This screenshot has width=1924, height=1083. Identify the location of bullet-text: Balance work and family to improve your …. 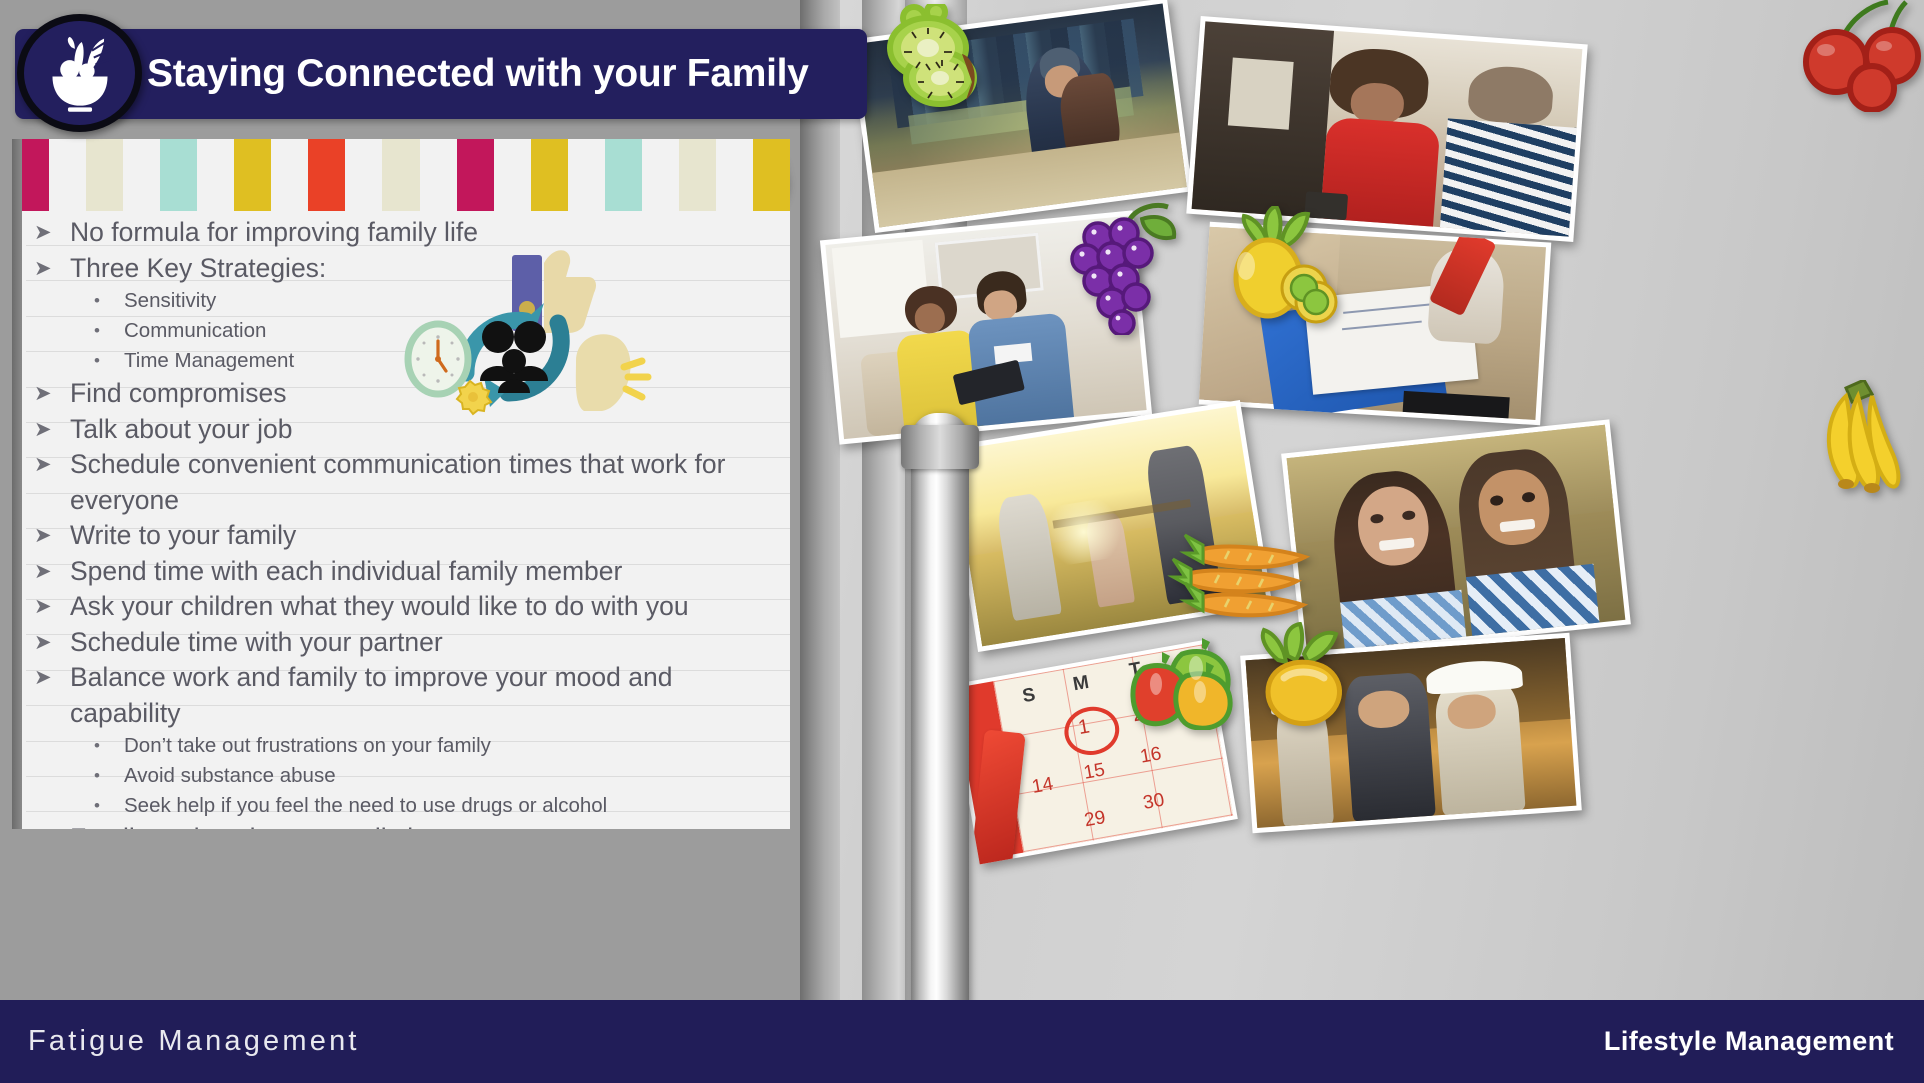
(371, 695).